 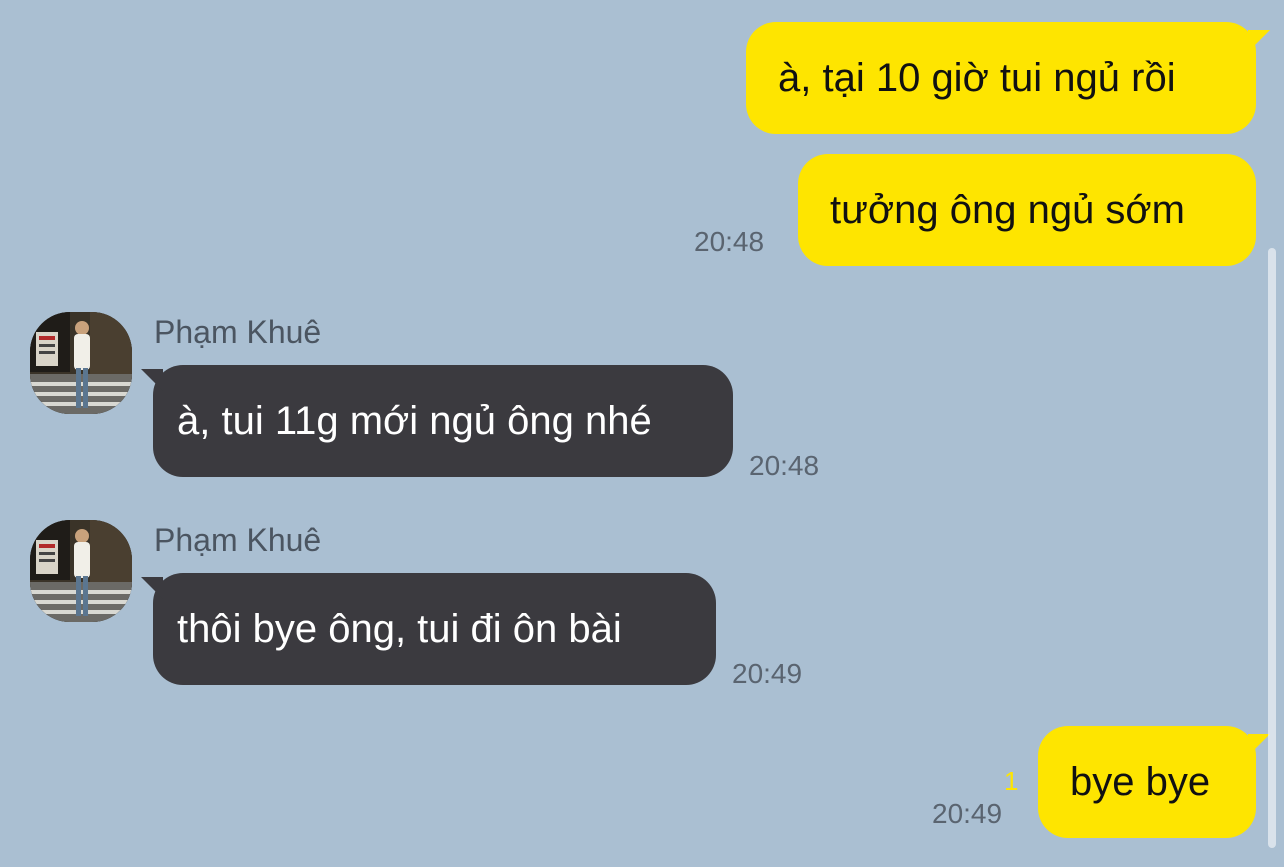 What do you see at coordinates (1140, 782) in the screenshot?
I see `message-text: bye bye` at bounding box center [1140, 782].